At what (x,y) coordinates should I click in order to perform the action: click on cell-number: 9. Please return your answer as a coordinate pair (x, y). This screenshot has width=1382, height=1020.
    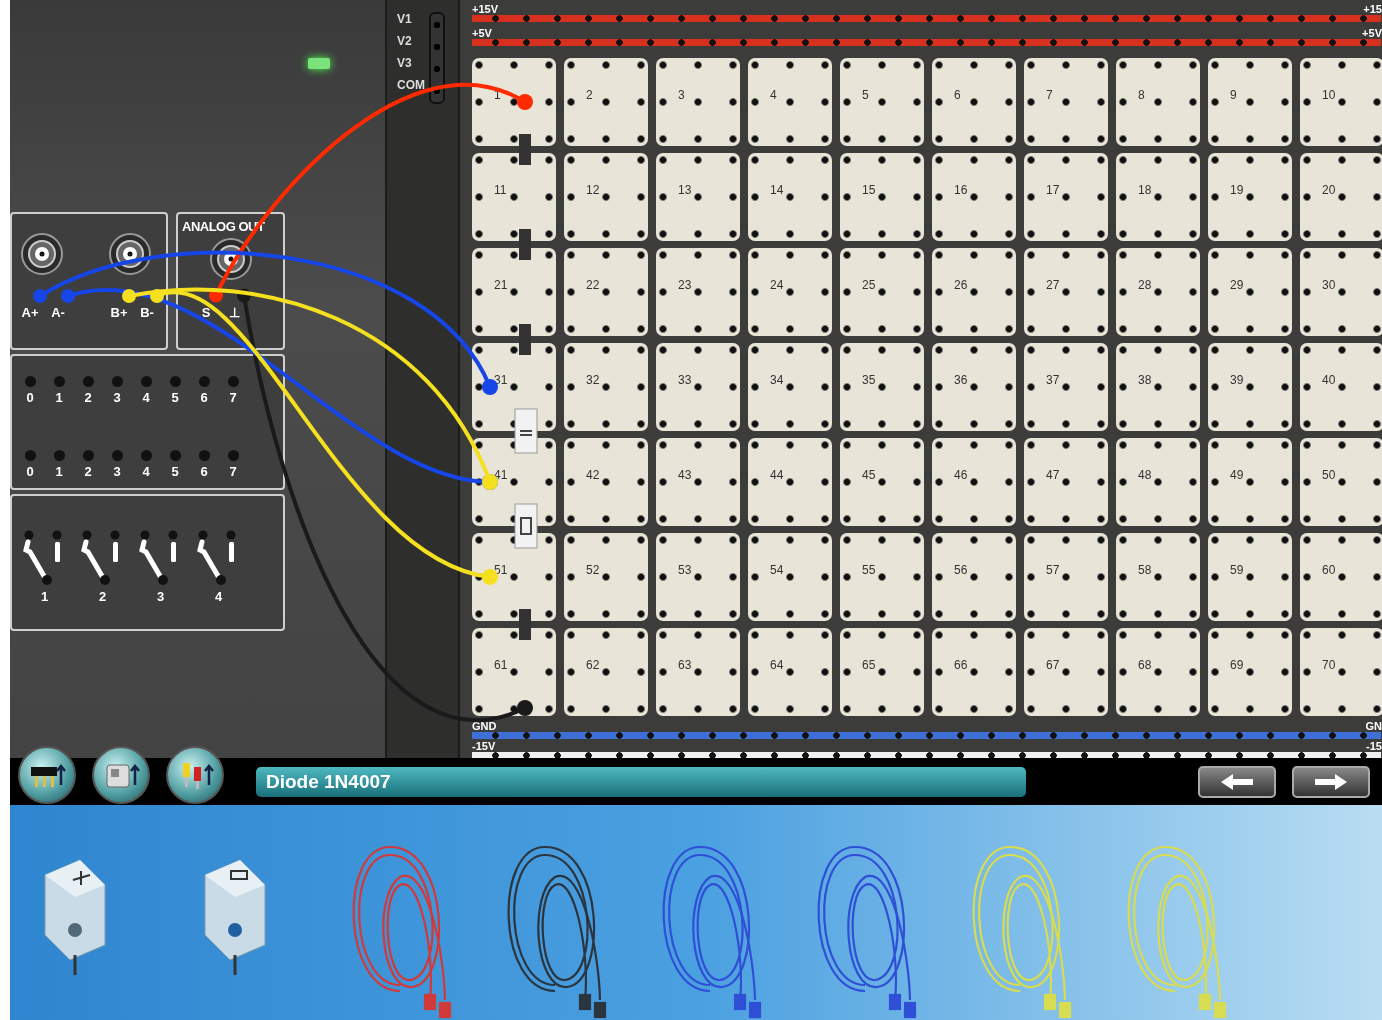
    Looking at the image, I should click on (1233, 95).